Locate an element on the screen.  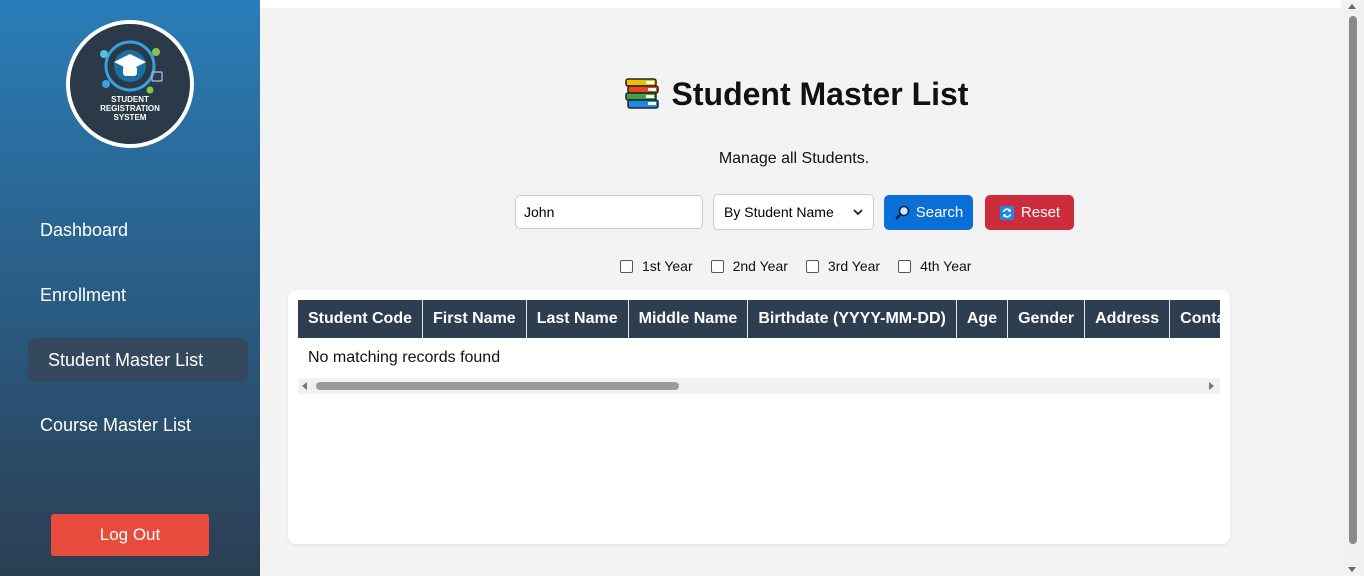
reset-button: Reset is located at coordinates (1029, 212).